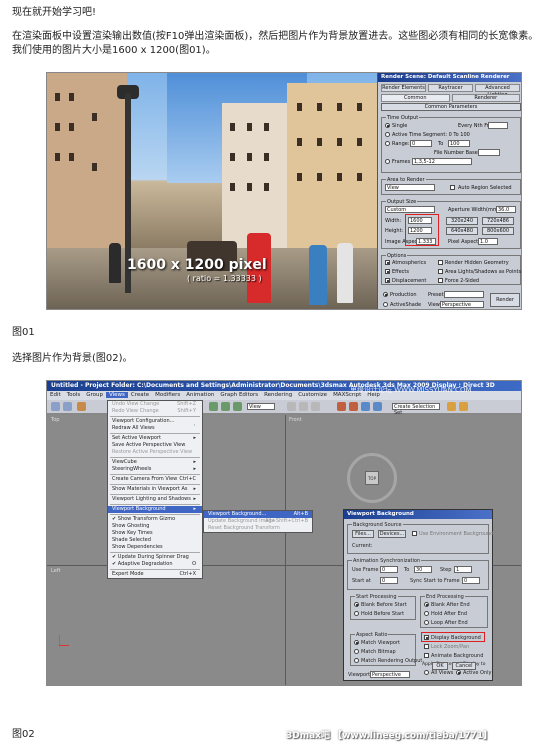  Describe the element at coordinates (353, 406) in the screenshot. I see `align-icon` at that location.